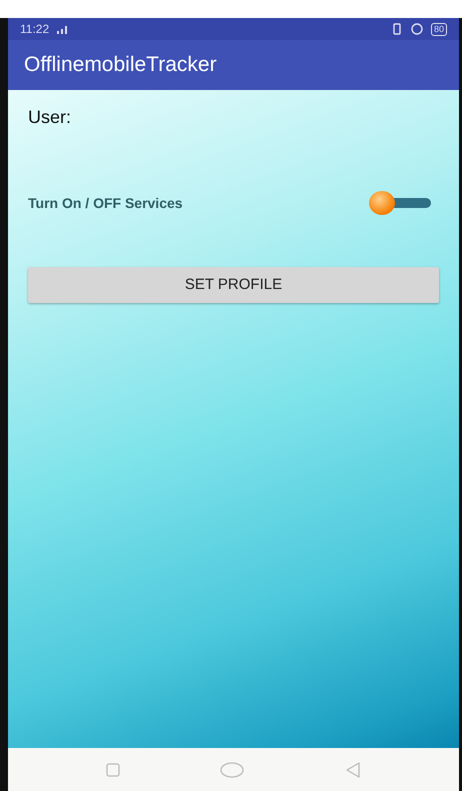 Image resolution: width=462 pixels, height=791 pixels. I want to click on home-icon, so click(232, 770).